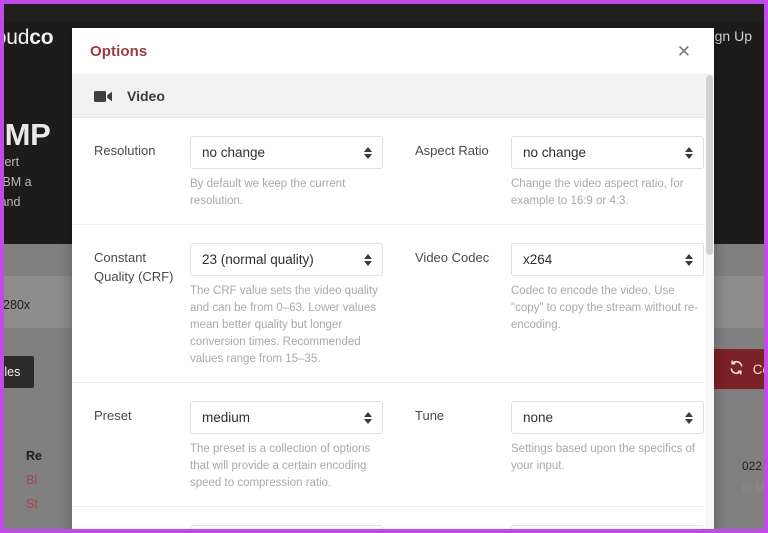 The height and width of the screenshot is (533, 768). What do you see at coordinates (538, 259) in the screenshot?
I see `select-value: x264` at bounding box center [538, 259].